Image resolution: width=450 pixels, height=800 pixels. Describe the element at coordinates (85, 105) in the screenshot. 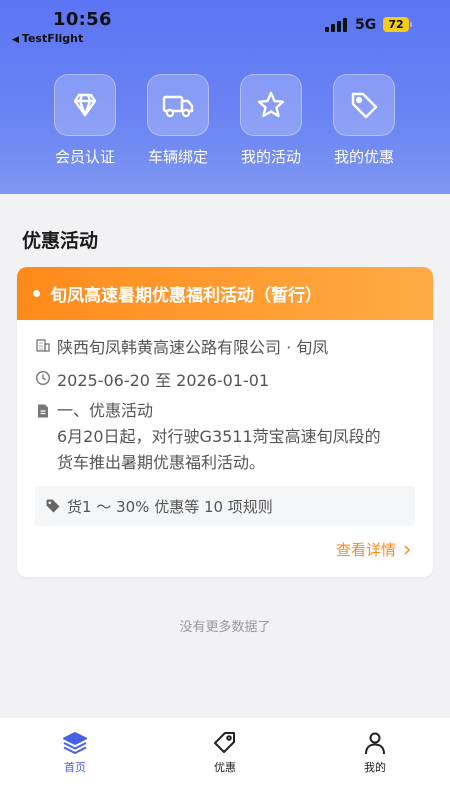

I see `diamond-icon` at that location.